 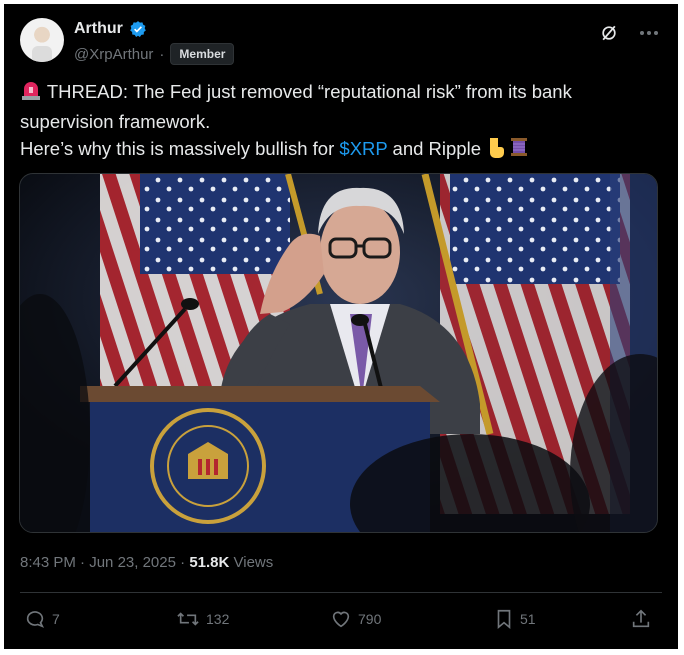 What do you see at coordinates (363, 148) in the screenshot?
I see `cashtag-link: $XRP` at bounding box center [363, 148].